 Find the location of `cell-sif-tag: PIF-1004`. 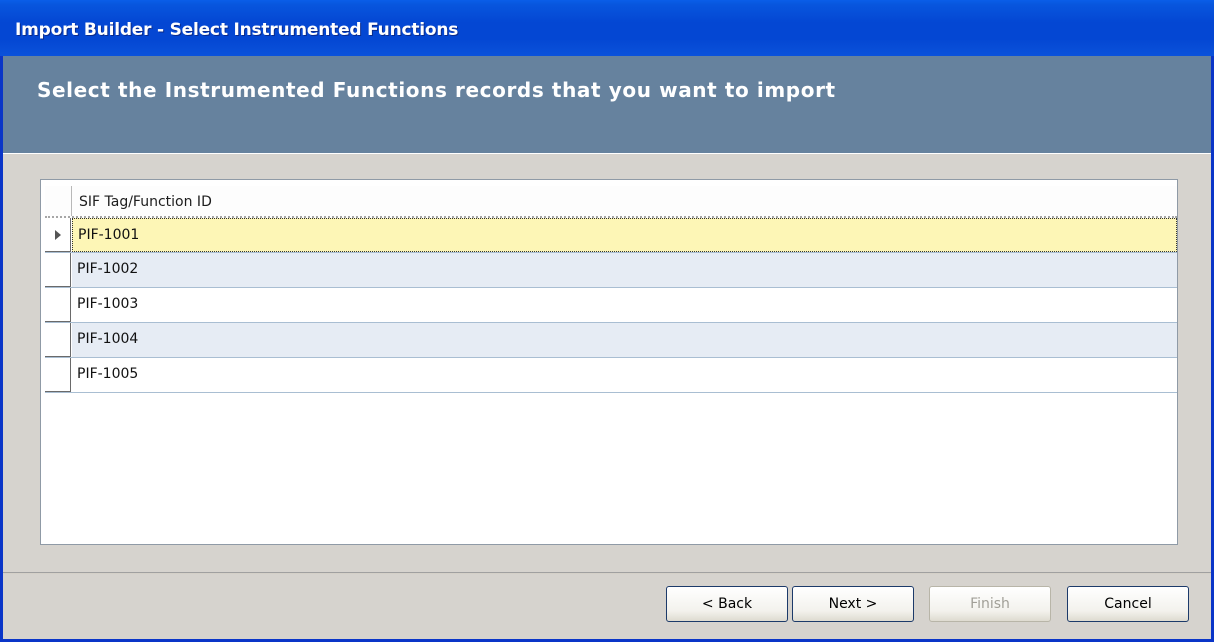

cell-sif-tag: PIF-1004 is located at coordinates (624, 340).